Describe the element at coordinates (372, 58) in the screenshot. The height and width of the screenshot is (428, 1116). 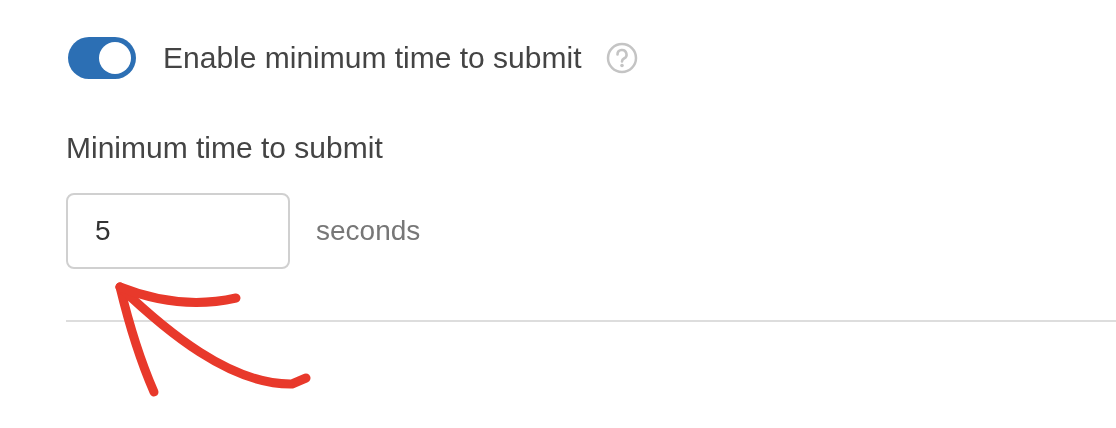
I see `toggle-label: Enable minimum time to submit` at that location.